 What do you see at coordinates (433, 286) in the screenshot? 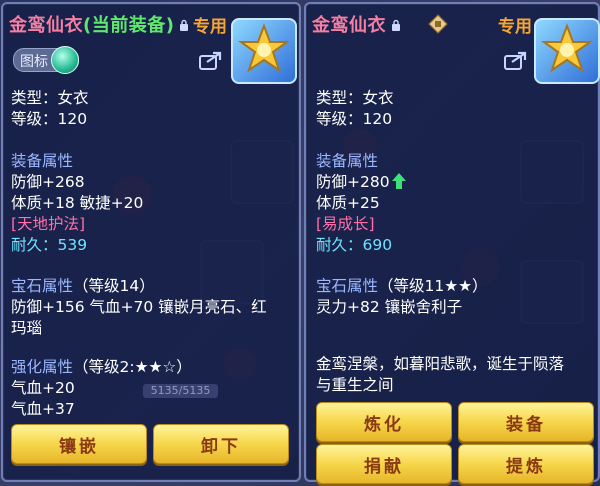
I see `gem-level: （等级11★★）` at bounding box center [433, 286].